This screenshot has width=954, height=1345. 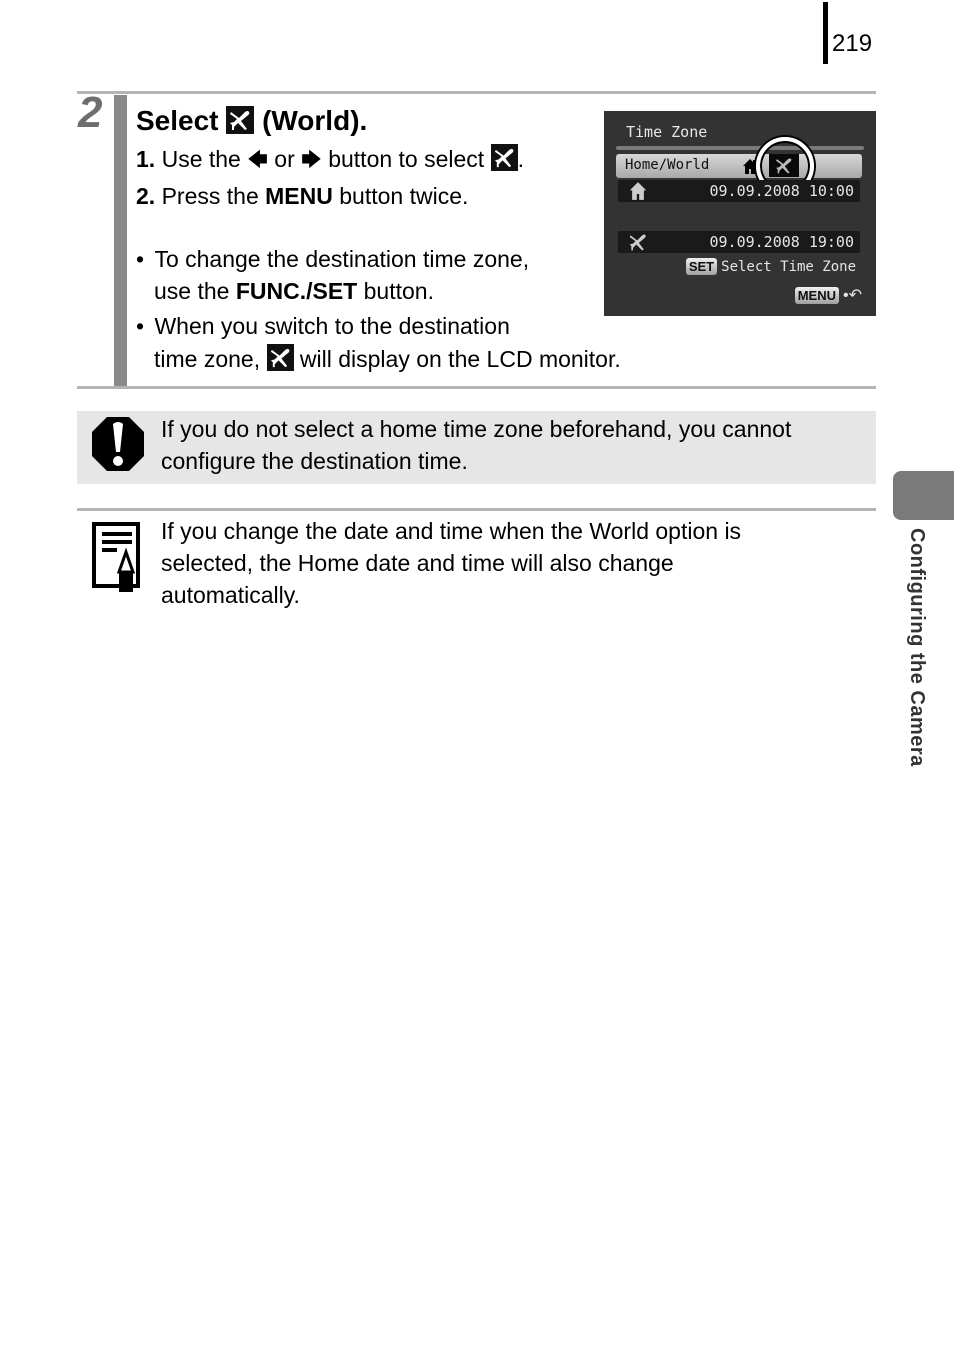 I want to click on left-arrow-icon: 🡄, so click(x=257, y=160).